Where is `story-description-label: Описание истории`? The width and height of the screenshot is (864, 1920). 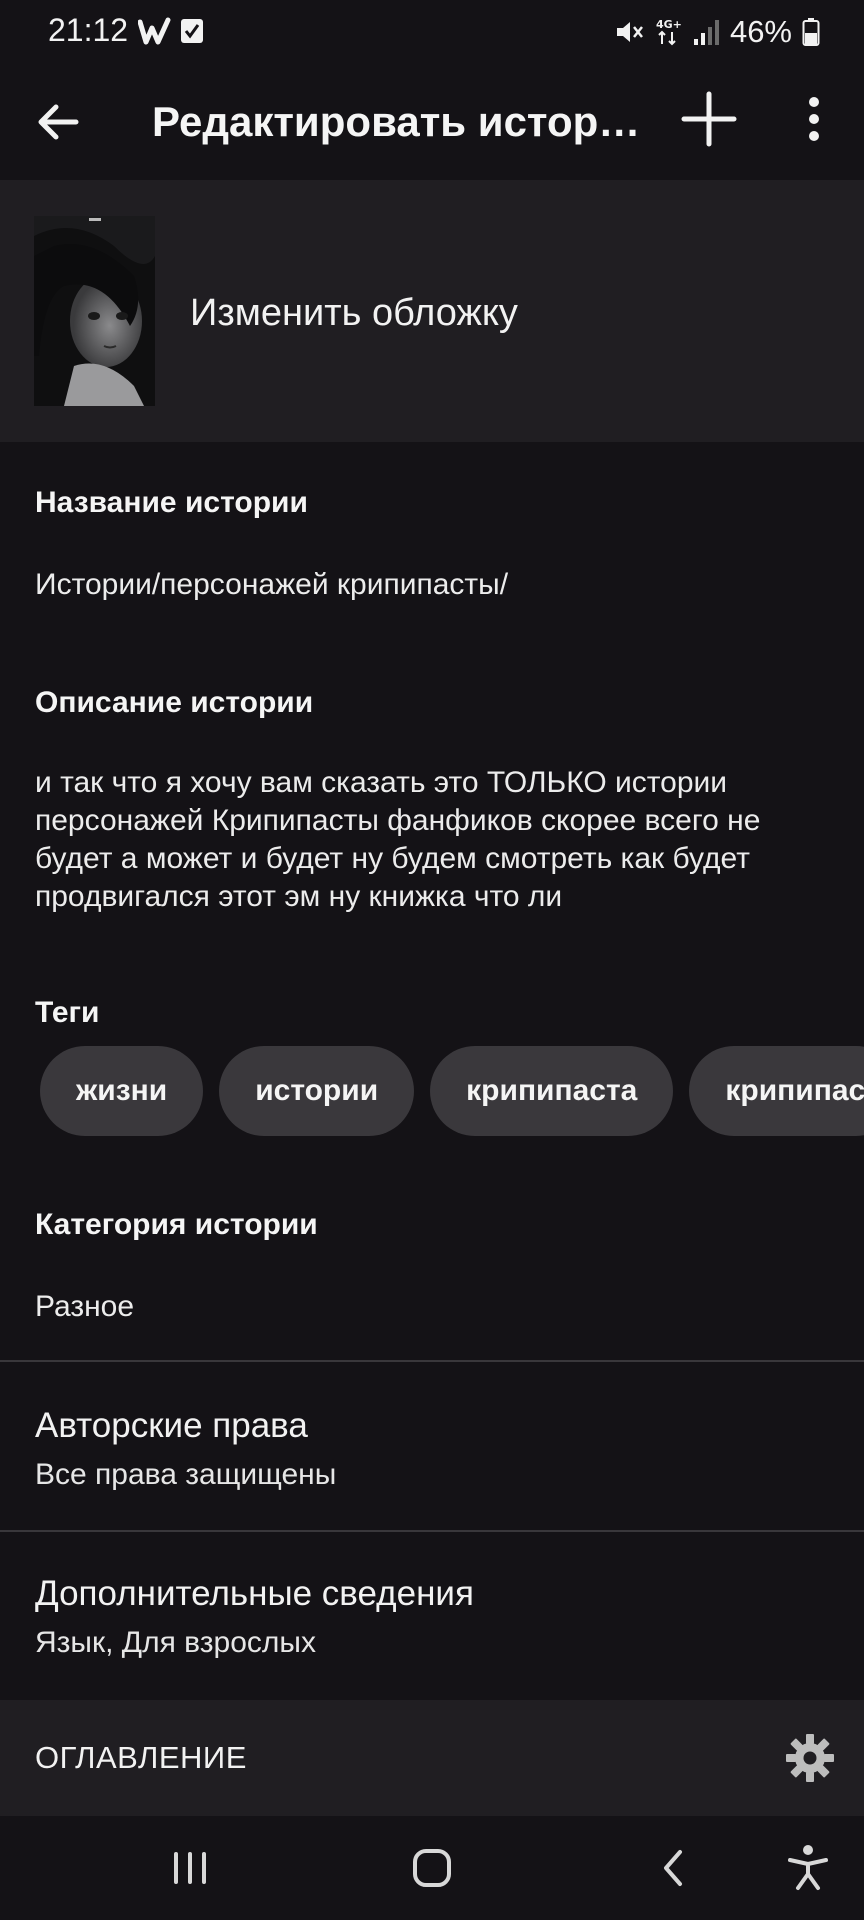
story-description-label: Описание истории is located at coordinates (174, 702).